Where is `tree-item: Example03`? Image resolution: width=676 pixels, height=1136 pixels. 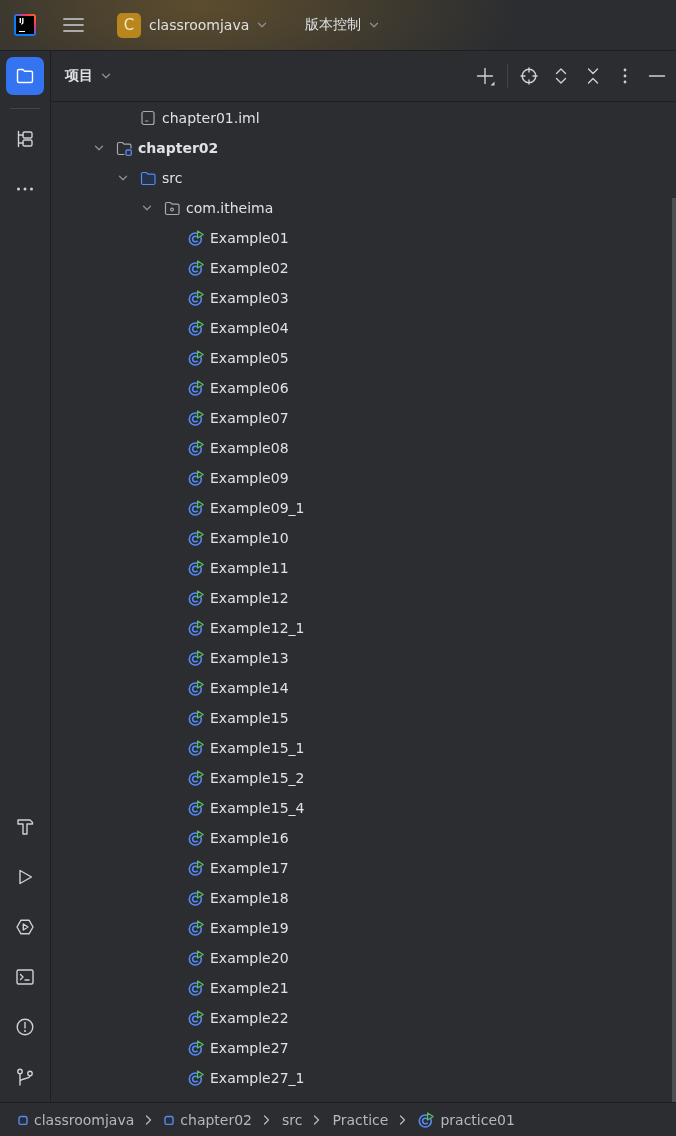 tree-item: Example03 is located at coordinates (238, 298).